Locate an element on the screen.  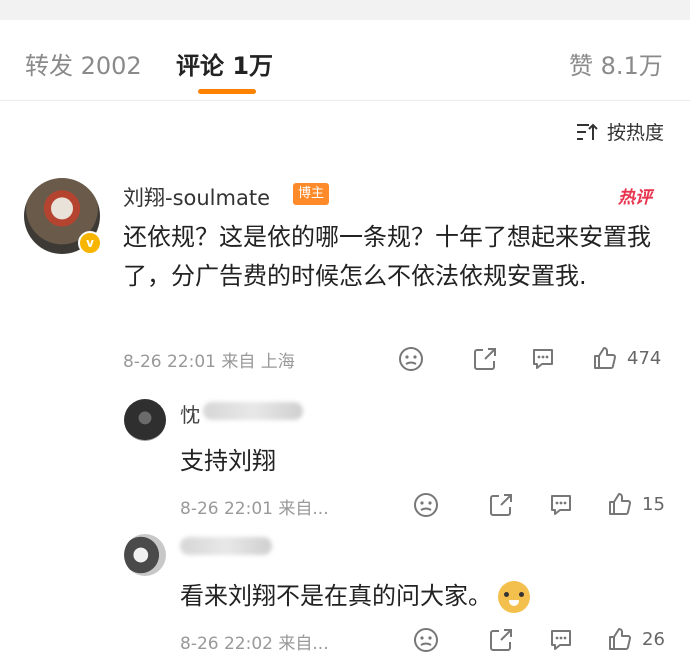
comment-username: 刘翔-soulmate is located at coordinates (196, 197).